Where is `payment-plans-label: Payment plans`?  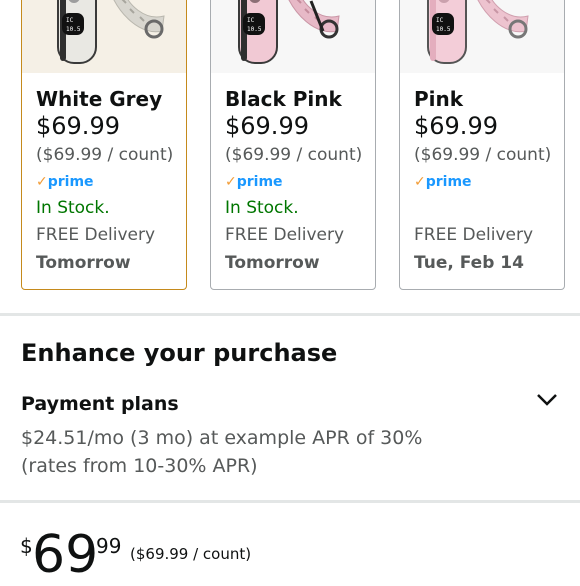
payment-plans-label: Payment plans is located at coordinates (100, 404).